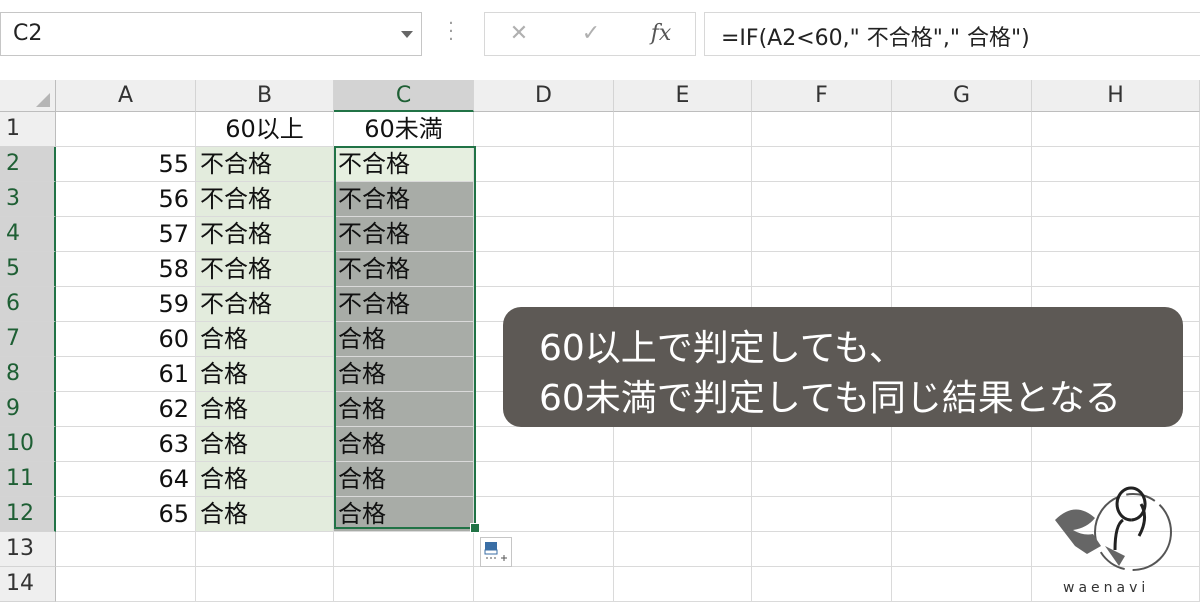 Image resolution: width=1200 pixels, height=604 pixels. What do you see at coordinates (28, 304) in the screenshot?
I see `row-header-6: 6` at bounding box center [28, 304].